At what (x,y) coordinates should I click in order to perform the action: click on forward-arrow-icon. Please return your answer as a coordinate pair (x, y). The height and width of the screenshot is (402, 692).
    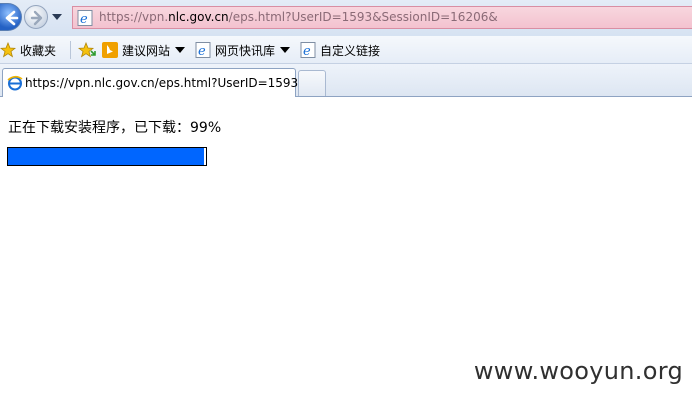
    Looking at the image, I should click on (36, 18).